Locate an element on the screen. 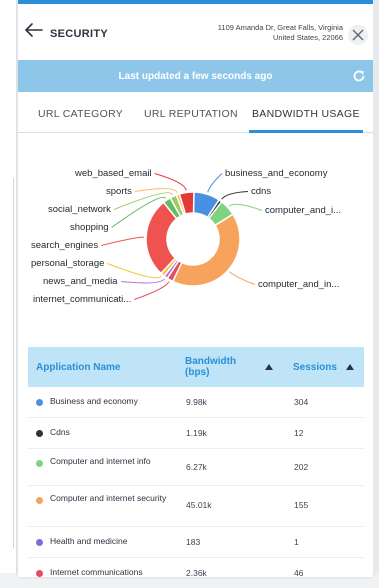 The height and width of the screenshot is (588, 379). donut-slice is located at coordinates (206, 250).